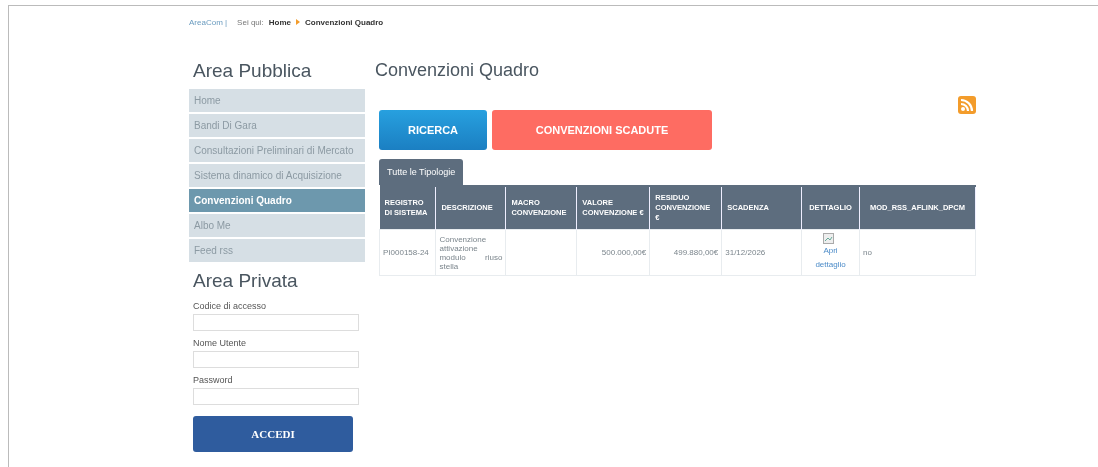 The image size is (1098, 467). I want to click on sidebar-item: Home, so click(277, 100).